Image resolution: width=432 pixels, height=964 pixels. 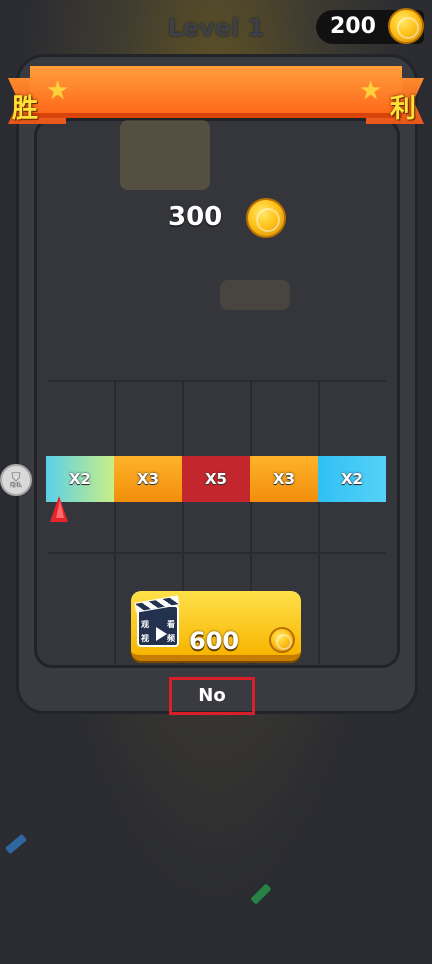 I want to click on privacy-badge: ⛉ 隐私, so click(x=16, y=480).